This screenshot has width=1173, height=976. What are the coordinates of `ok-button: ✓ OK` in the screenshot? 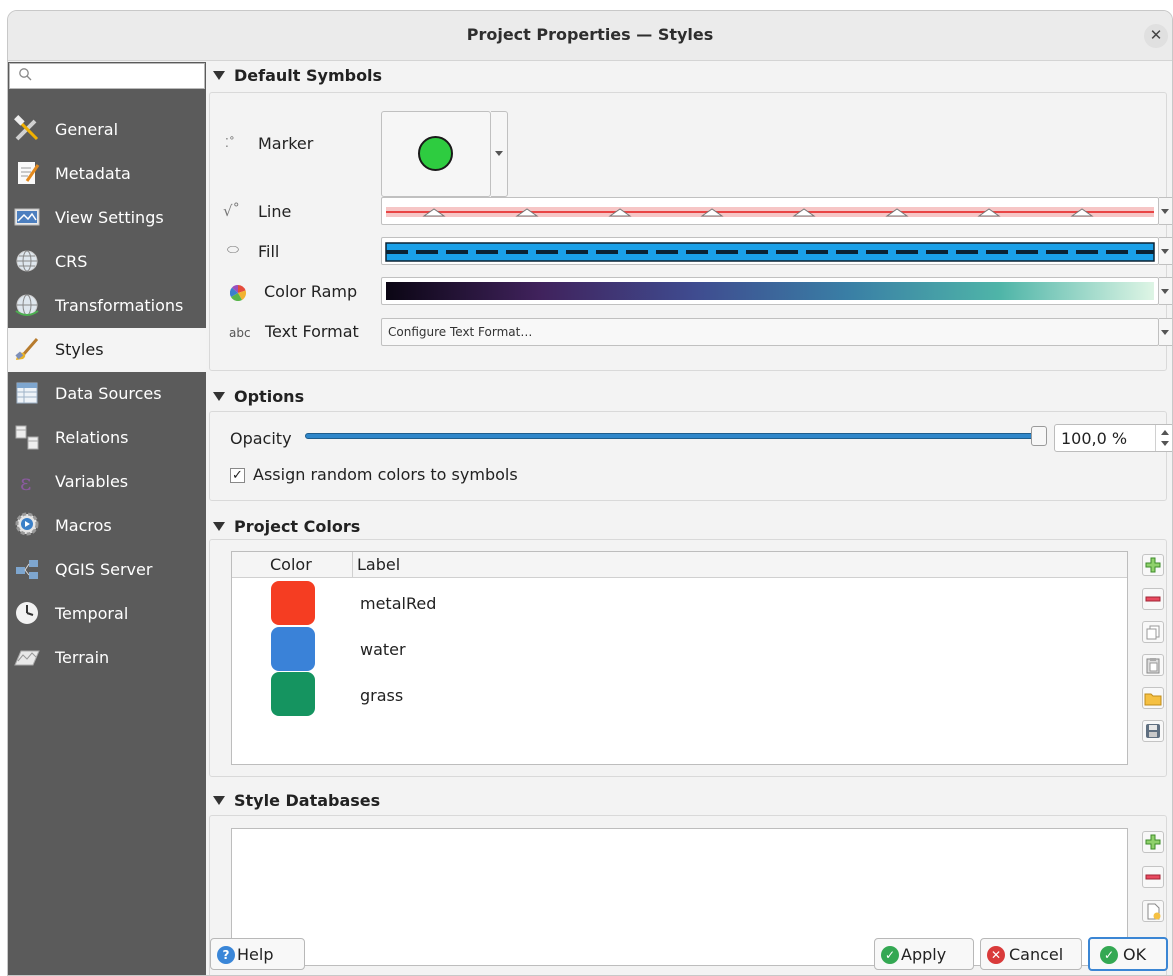 It's located at (1128, 954).